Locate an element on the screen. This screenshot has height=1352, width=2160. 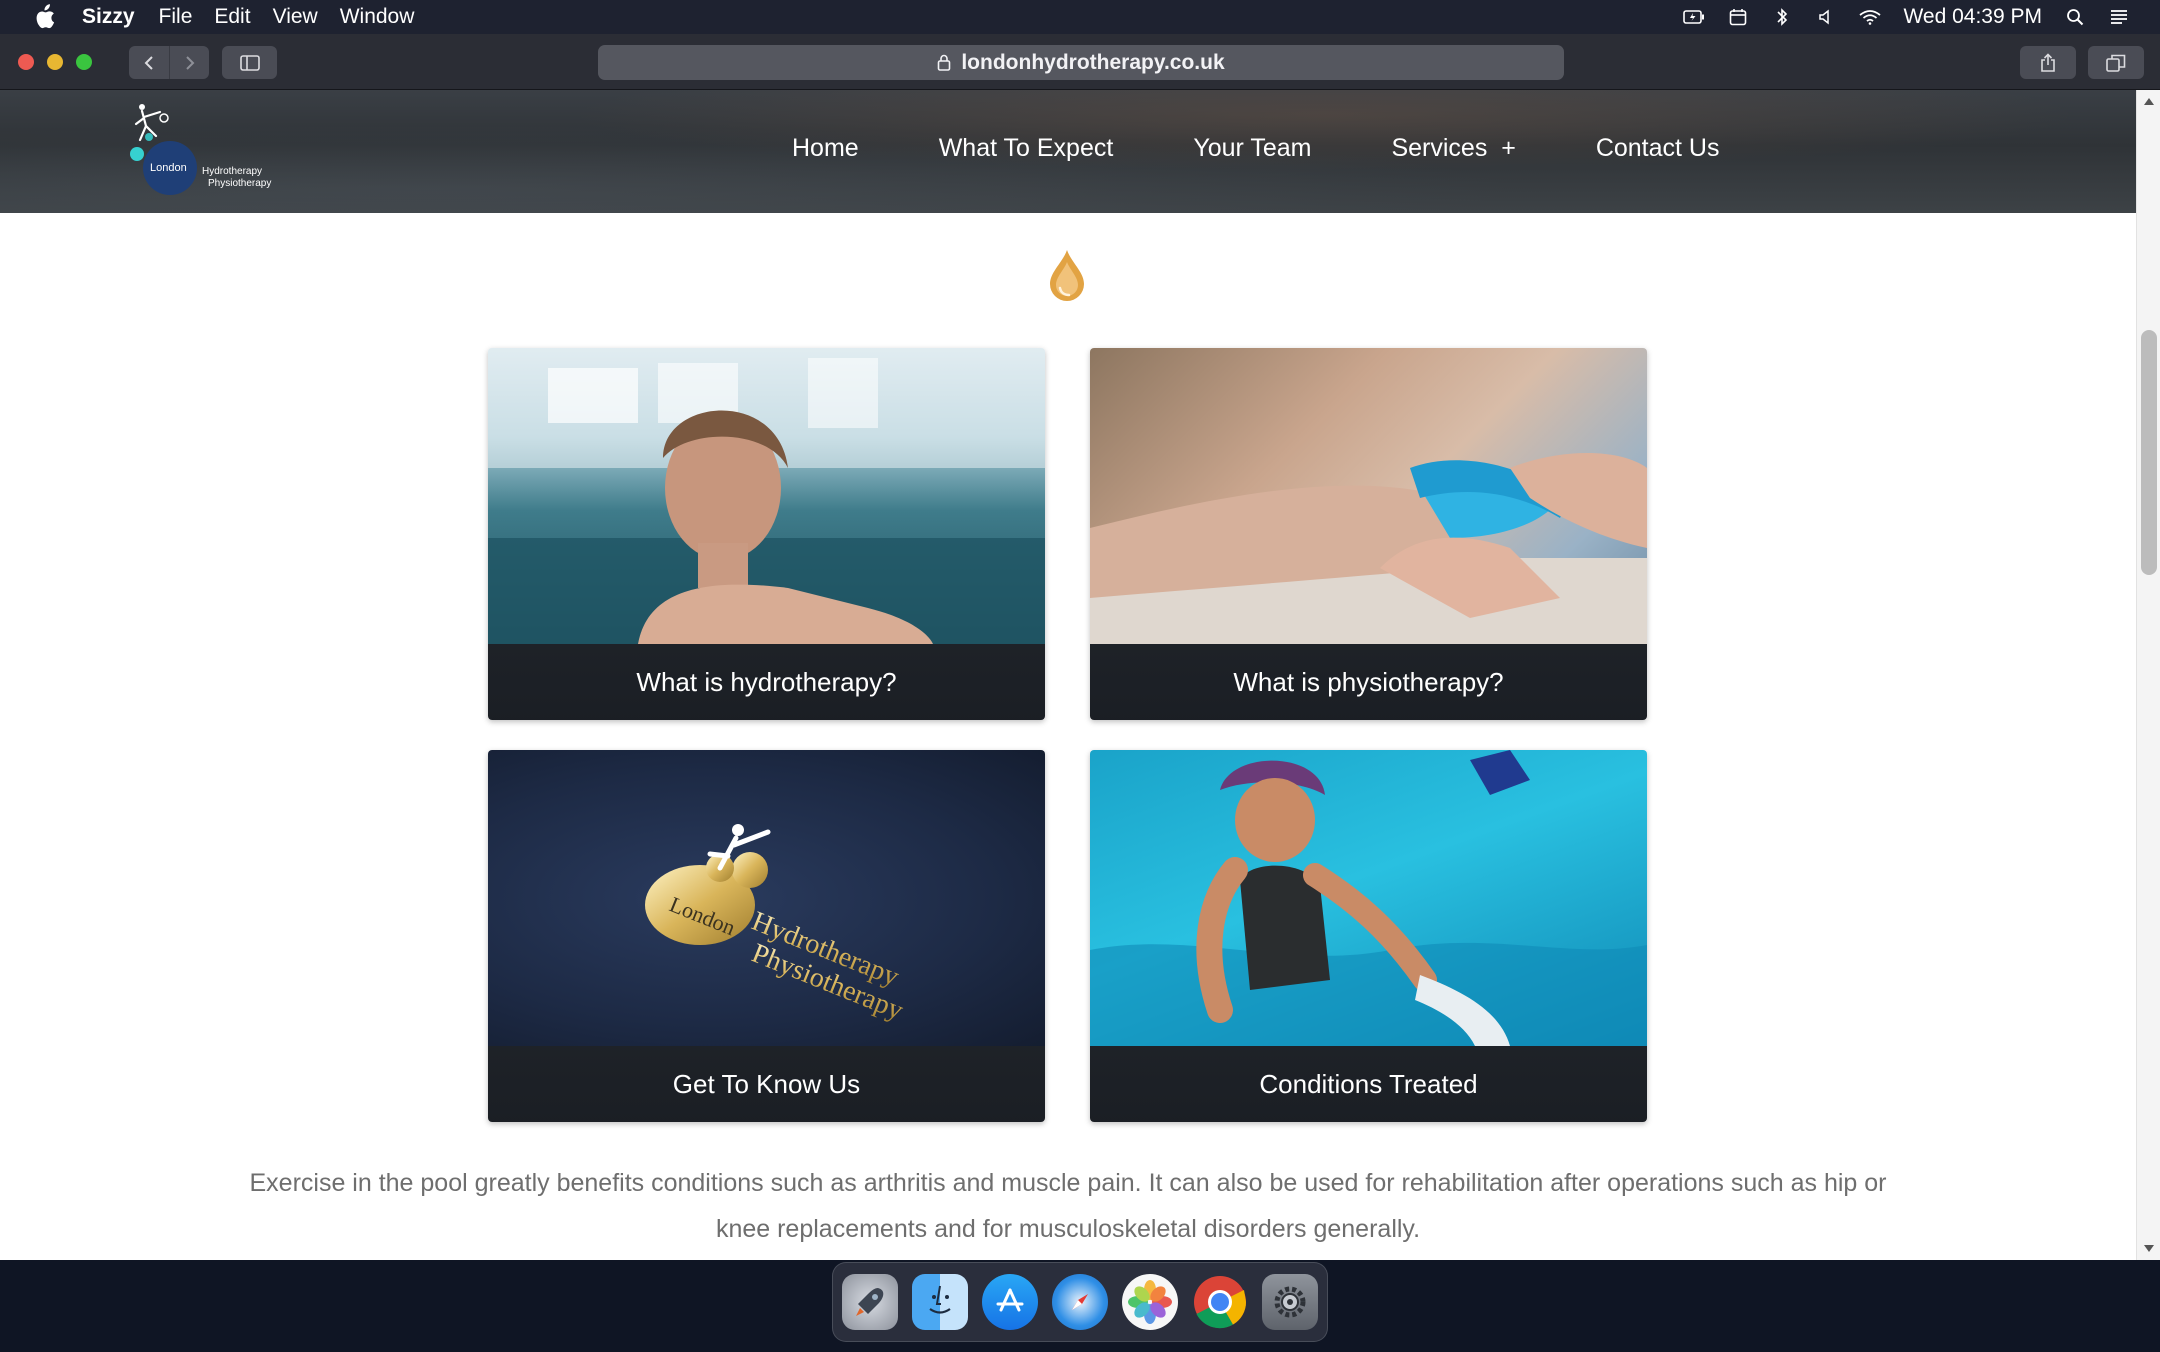
bluetooth-icon is located at coordinates (1782, 17).